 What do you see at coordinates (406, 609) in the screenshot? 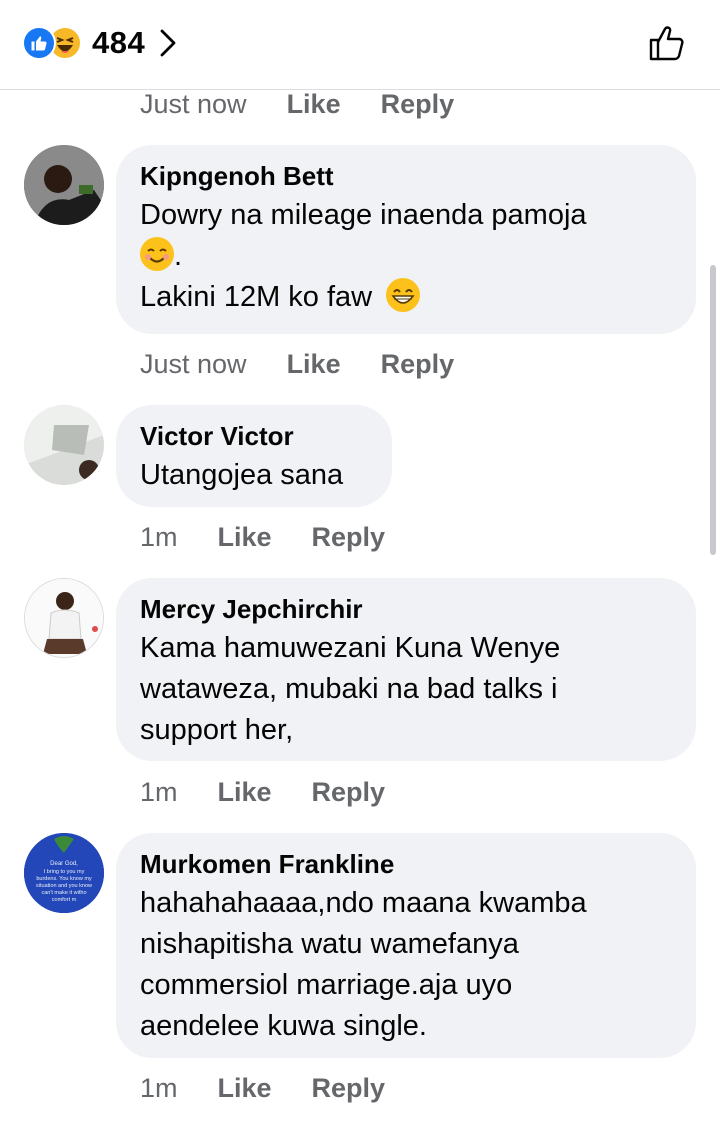
I see `comment-author: Mercy Jepchirchir` at bounding box center [406, 609].